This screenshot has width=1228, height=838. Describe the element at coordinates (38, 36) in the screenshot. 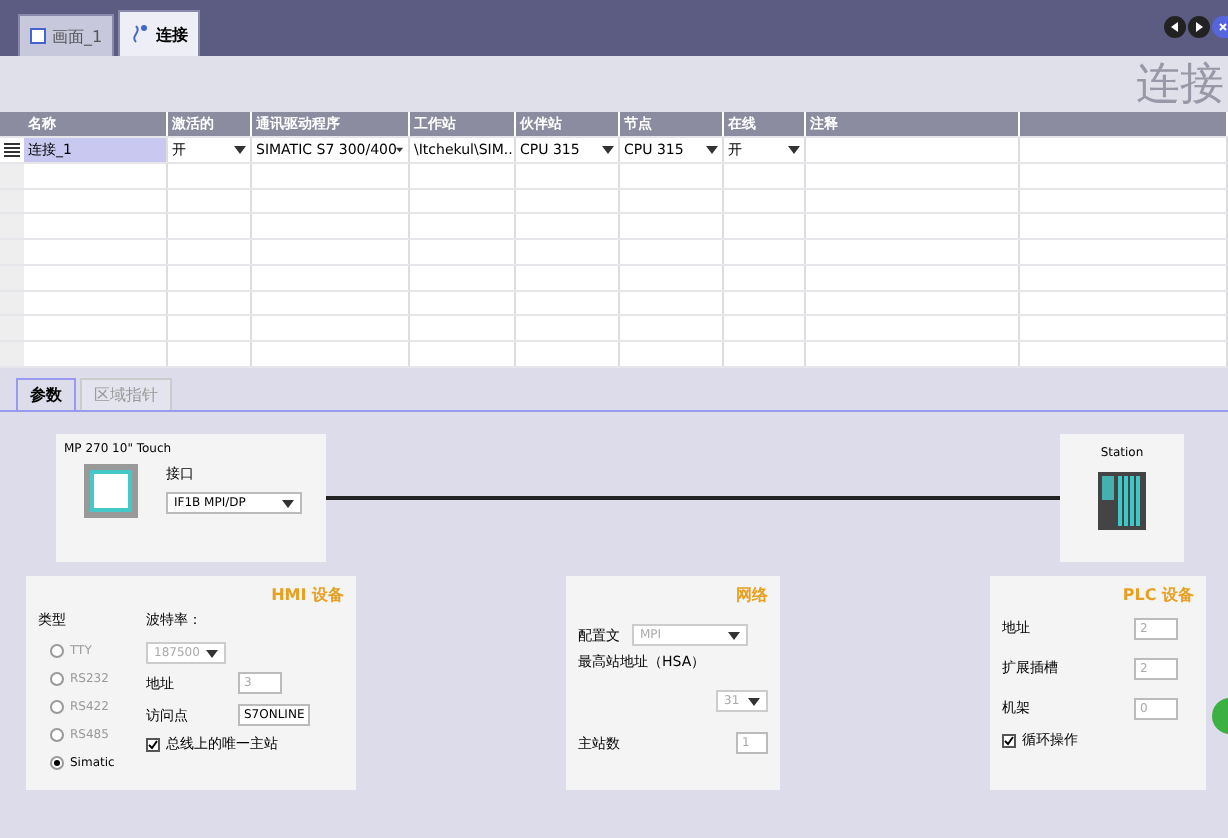

I see `screen-icon` at that location.